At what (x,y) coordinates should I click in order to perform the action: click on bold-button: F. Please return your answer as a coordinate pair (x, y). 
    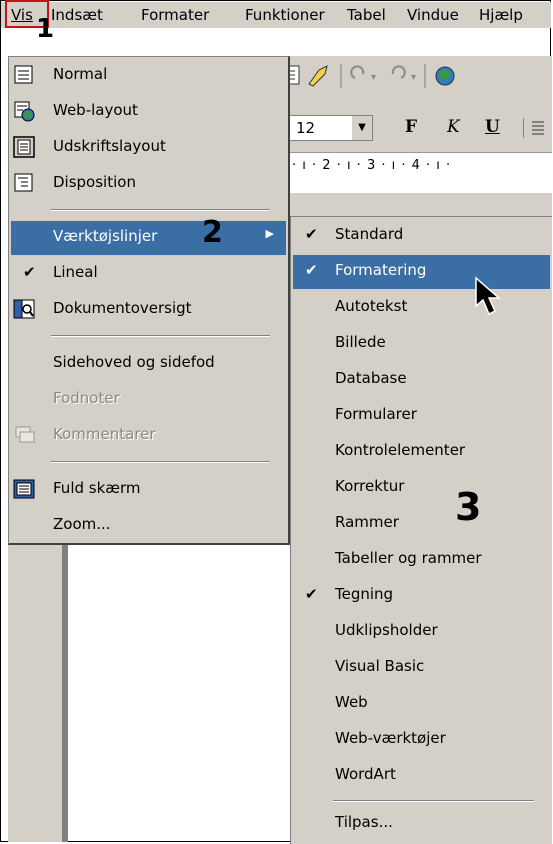
    Looking at the image, I should click on (411, 127).